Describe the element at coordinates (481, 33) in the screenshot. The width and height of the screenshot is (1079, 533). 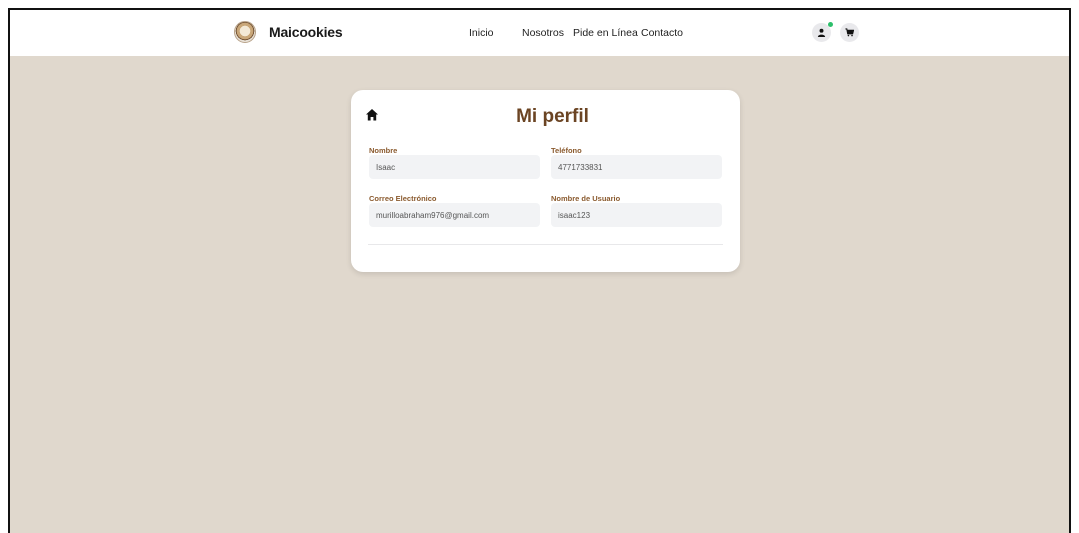
I see `nav-link-inicio: Inicio` at that location.